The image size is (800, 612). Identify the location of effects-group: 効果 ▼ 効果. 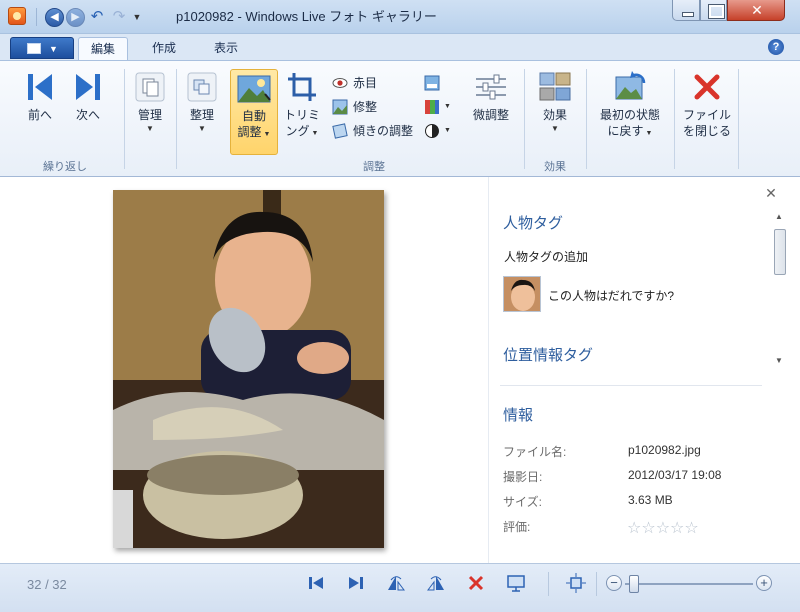
(555, 119).